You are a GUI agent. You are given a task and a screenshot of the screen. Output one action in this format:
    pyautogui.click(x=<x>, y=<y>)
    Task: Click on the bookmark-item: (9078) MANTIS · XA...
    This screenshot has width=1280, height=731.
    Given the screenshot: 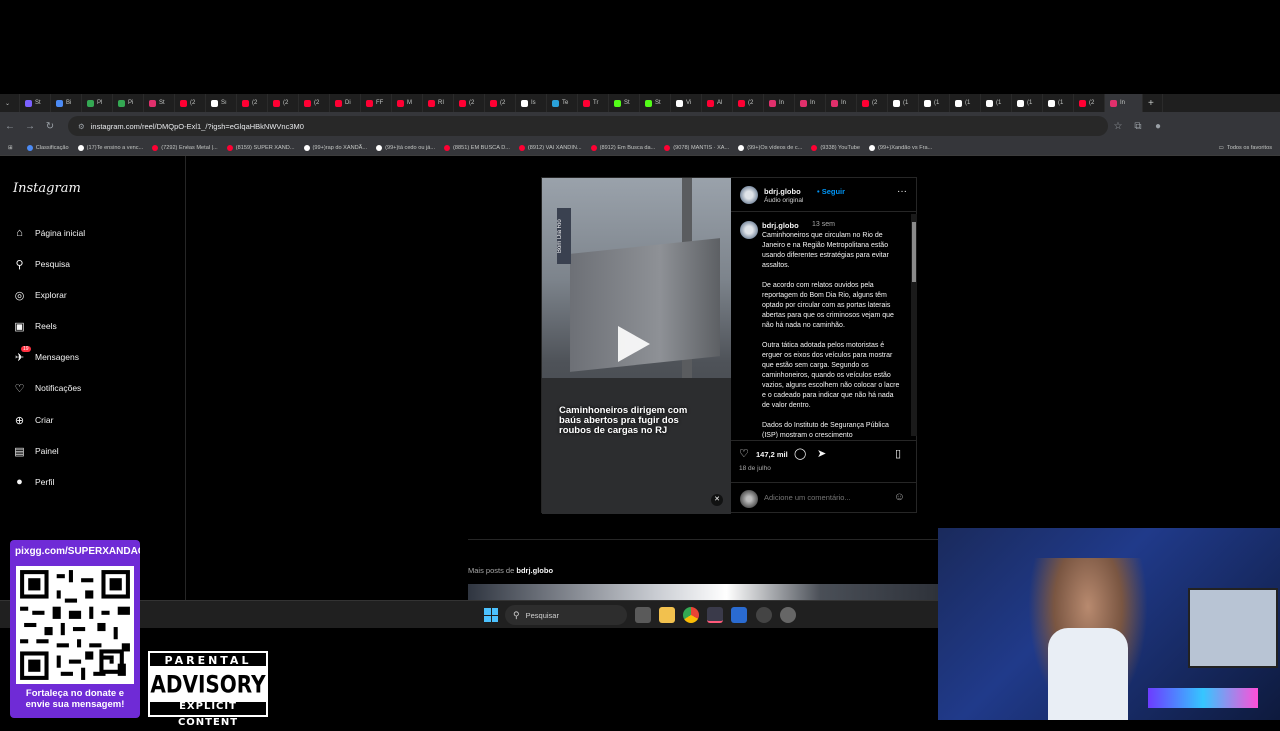 What is the action you would take?
    pyautogui.click(x=696, y=147)
    